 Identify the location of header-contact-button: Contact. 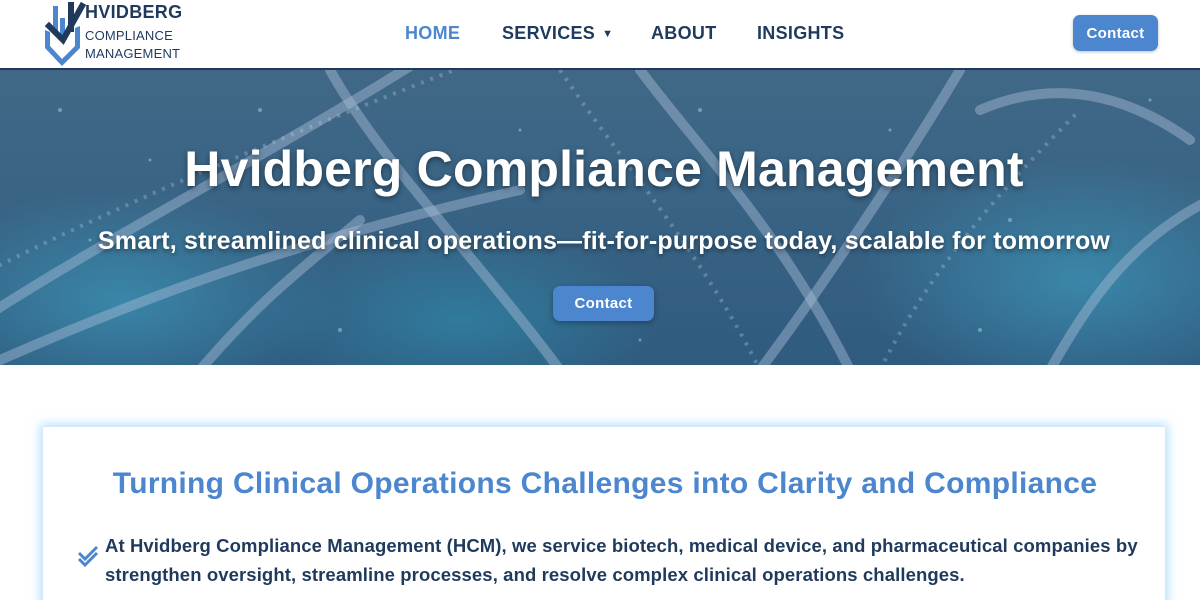
(1115, 33).